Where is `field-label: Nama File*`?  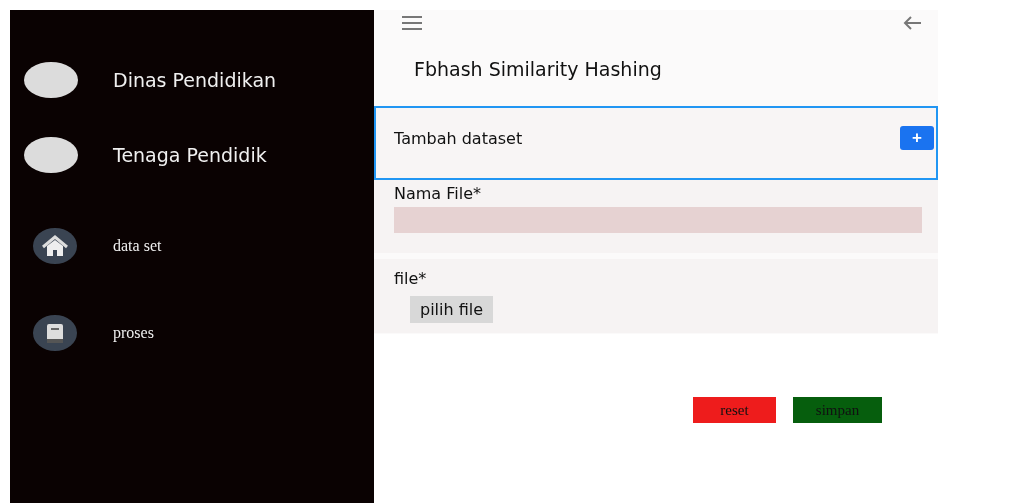
field-label: Nama File* is located at coordinates (438, 193).